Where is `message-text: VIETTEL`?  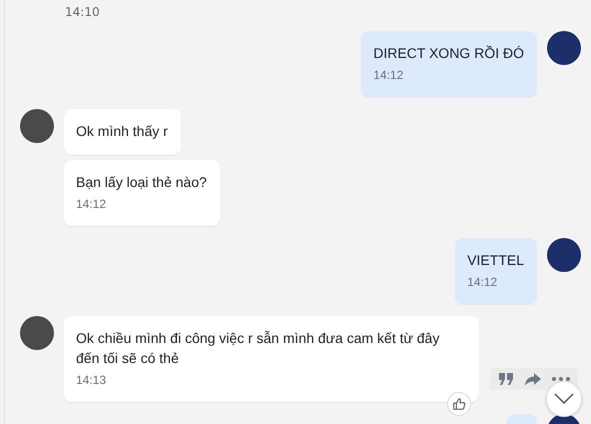 message-text: VIETTEL is located at coordinates (495, 260).